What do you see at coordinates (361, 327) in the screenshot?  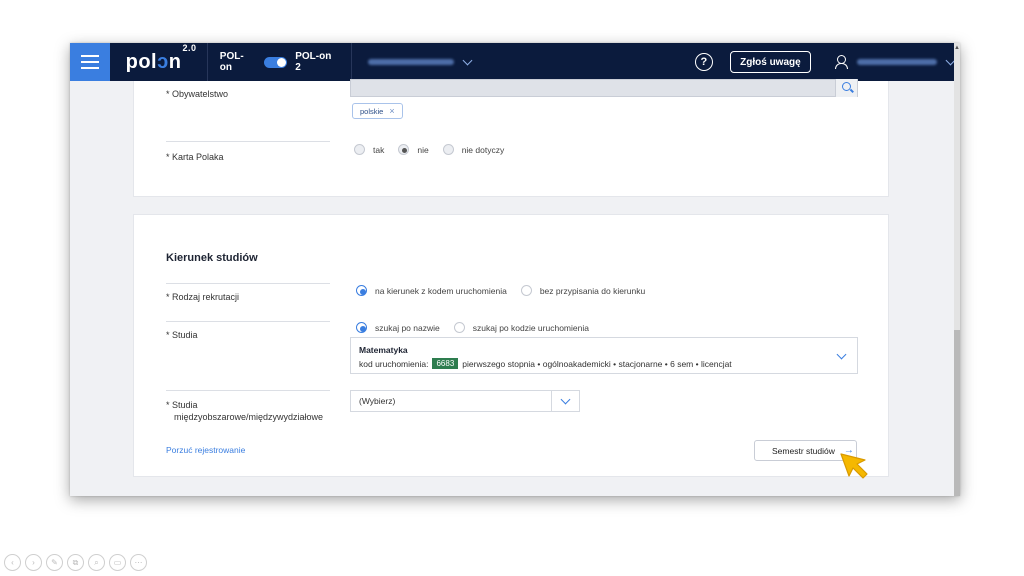 I see `radio-search-by-name` at bounding box center [361, 327].